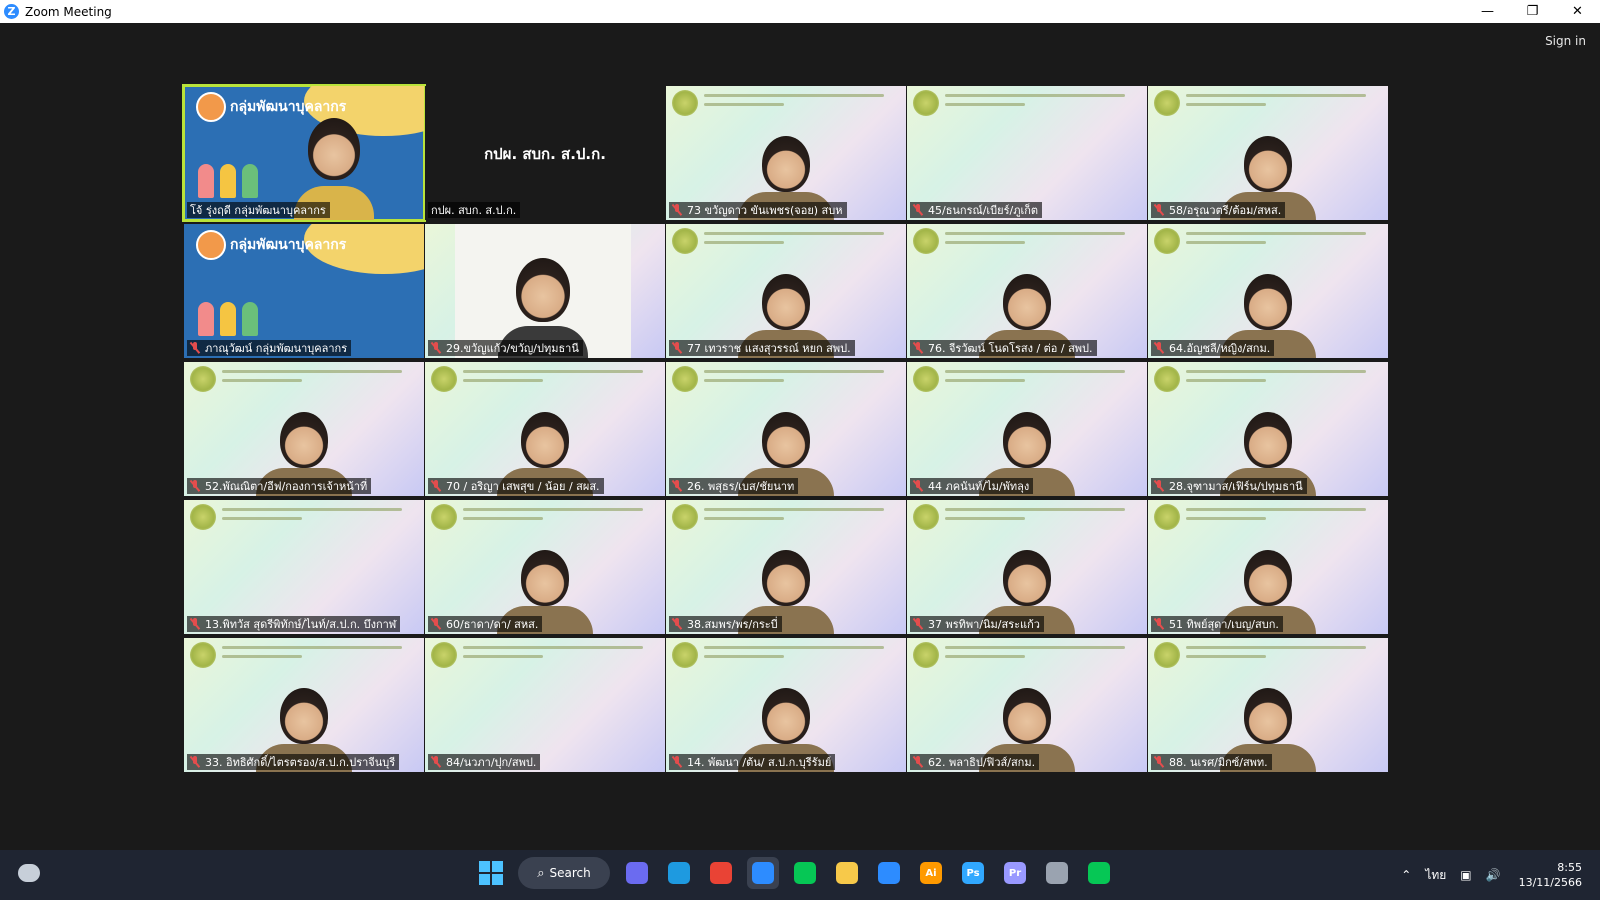  Describe the element at coordinates (1493, 875) in the screenshot. I see `volume-icon: 🔊` at that location.